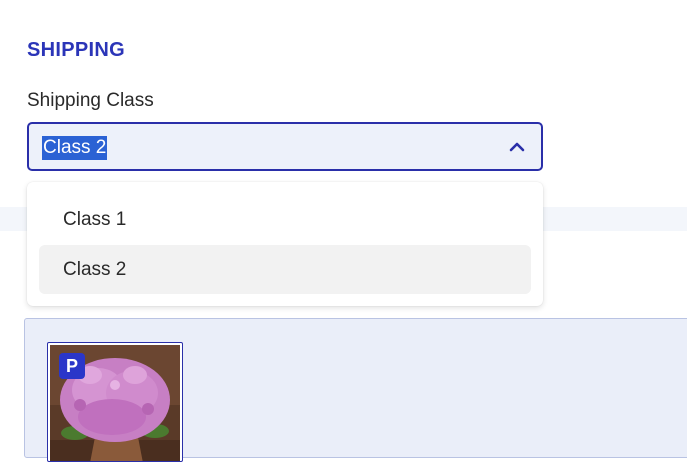 The image size is (687, 462). What do you see at coordinates (285, 219) in the screenshot?
I see `option-class-1: Class 1` at bounding box center [285, 219].